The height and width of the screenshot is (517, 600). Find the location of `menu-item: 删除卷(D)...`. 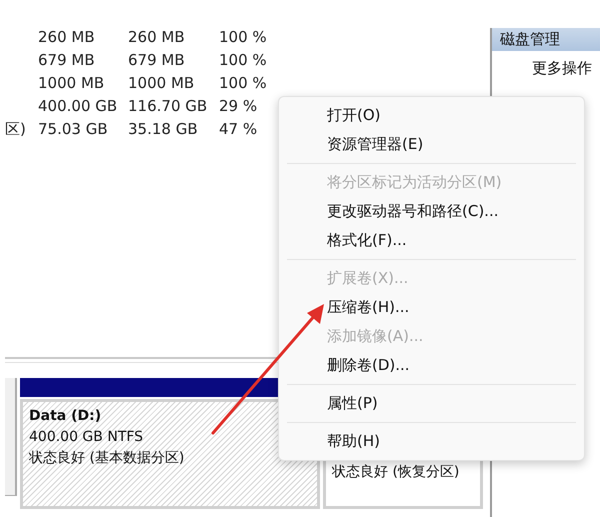

menu-item: 删除卷(D)... is located at coordinates (431, 365).